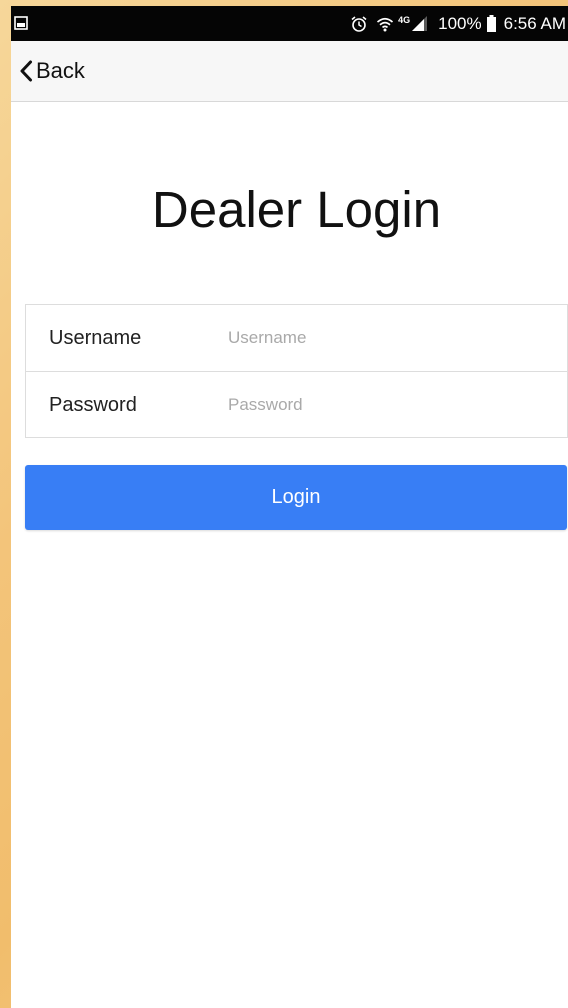 This screenshot has width=568, height=1008. I want to click on status-bar: 4G 100% 6:56 AM, so click(289, 23).